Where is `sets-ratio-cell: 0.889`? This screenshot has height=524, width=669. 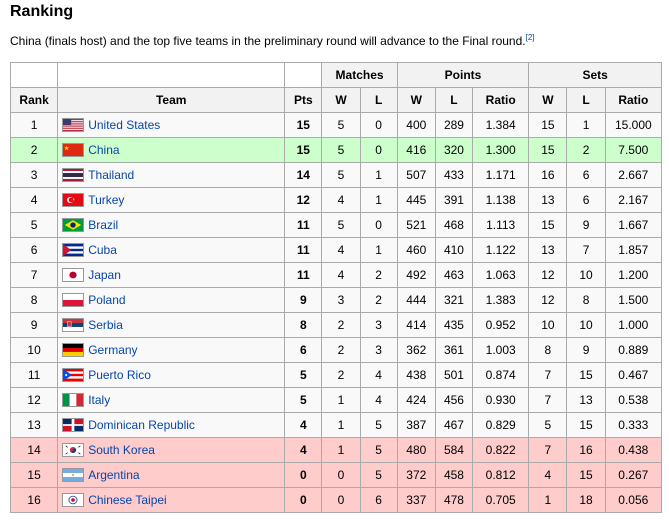 sets-ratio-cell: 0.889 is located at coordinates (633, 350).